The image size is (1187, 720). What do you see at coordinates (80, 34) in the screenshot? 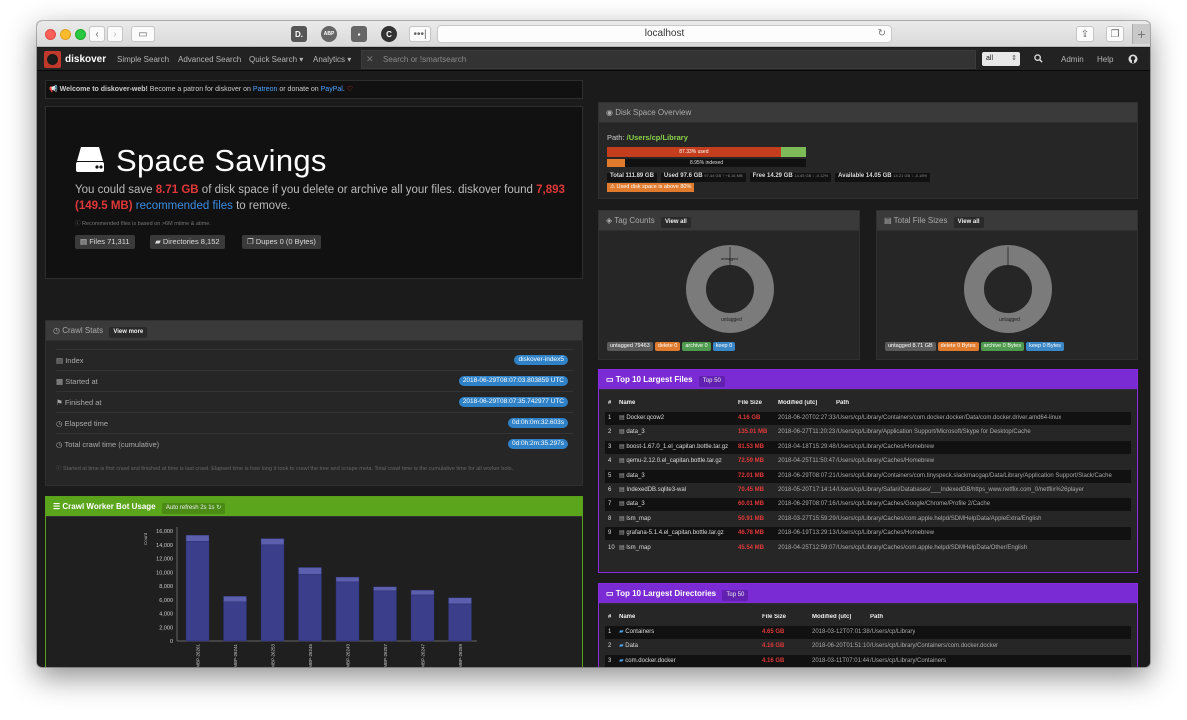
I see `maximize-window-button` at bounding box center [80, 34].